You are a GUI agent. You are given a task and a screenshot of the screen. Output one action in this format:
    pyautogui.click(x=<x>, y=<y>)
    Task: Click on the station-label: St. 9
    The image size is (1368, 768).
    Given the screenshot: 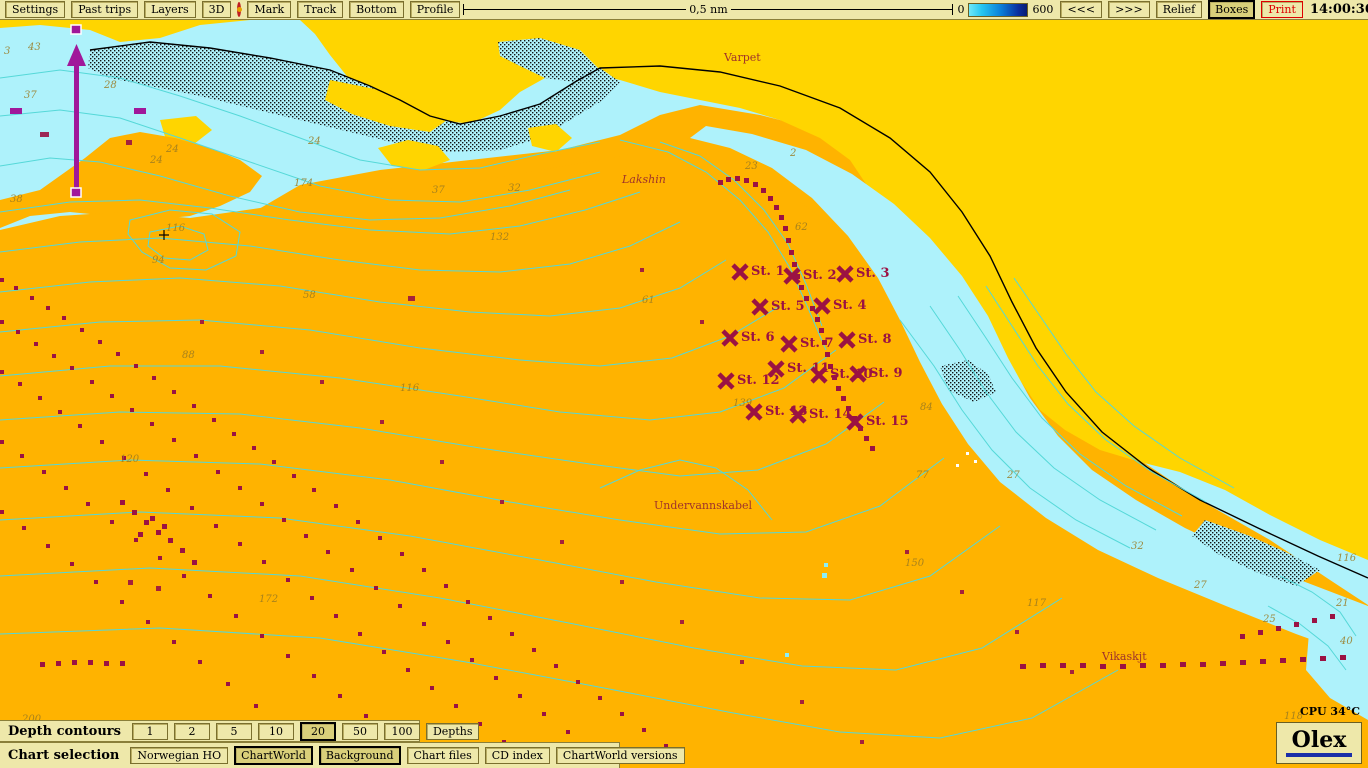 What is the action you would take?
    pyautogui.click(x=886, y=373)
    